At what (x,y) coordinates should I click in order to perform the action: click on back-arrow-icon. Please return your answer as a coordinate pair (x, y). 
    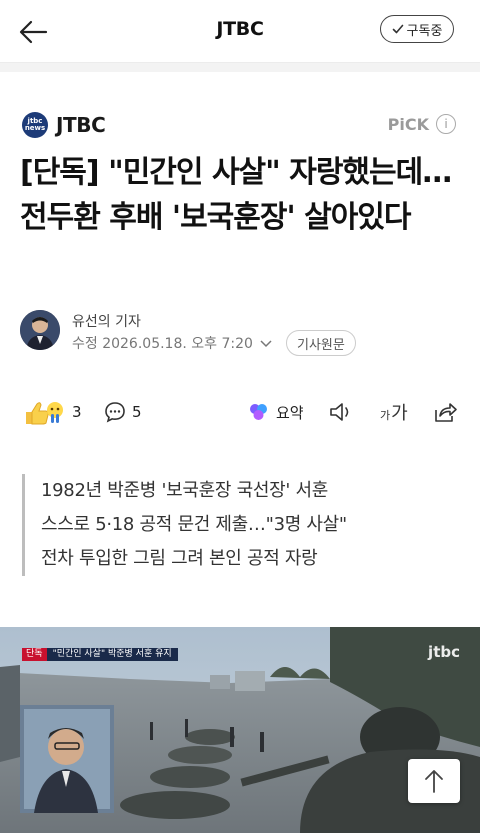
    Looking at the image, I should click on (33, 32).